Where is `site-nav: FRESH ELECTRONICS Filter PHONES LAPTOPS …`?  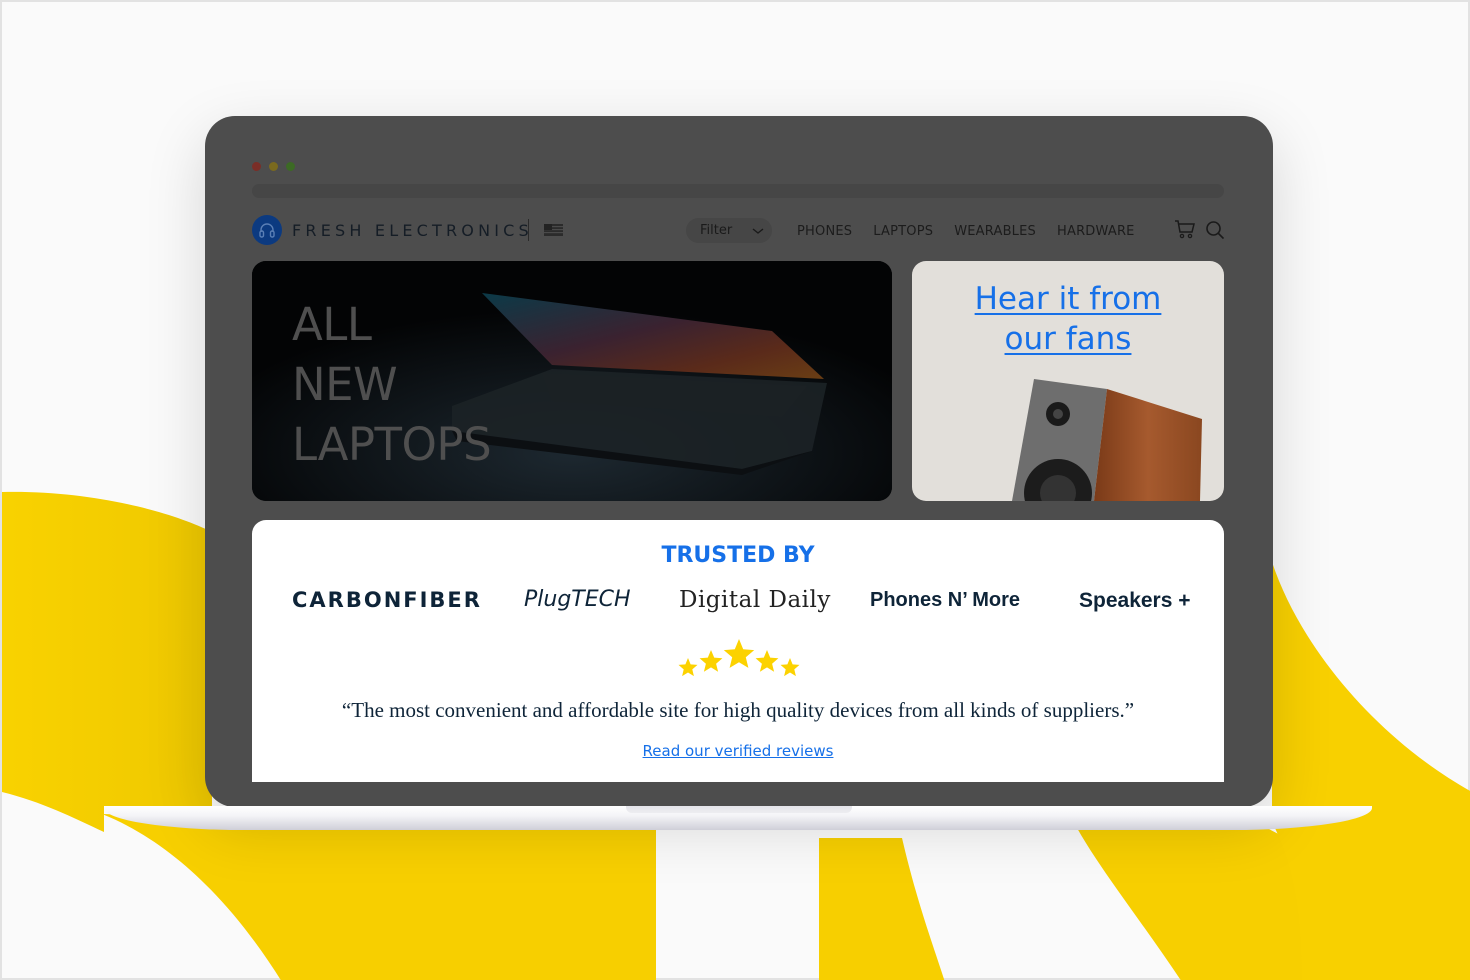 site-nav: FRESH ELECTRONICS Filter PHONES LAPTOPS … is located at coordinates (738, 230).